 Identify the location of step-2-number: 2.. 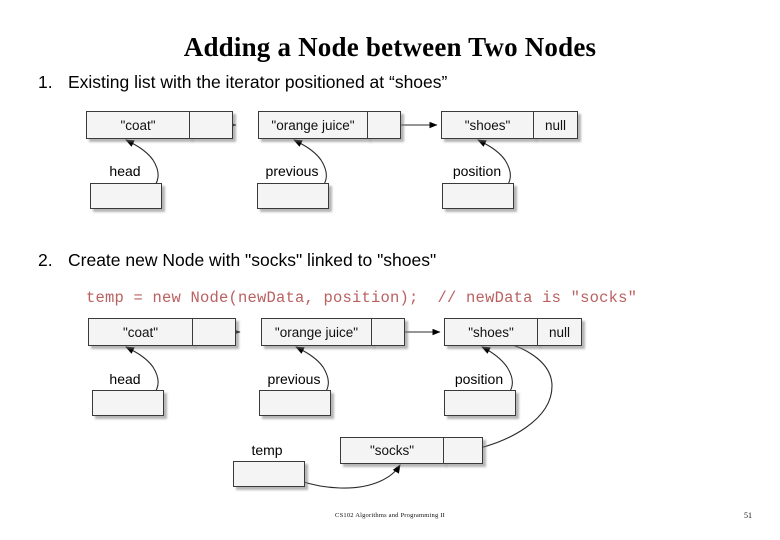
(45, 260).